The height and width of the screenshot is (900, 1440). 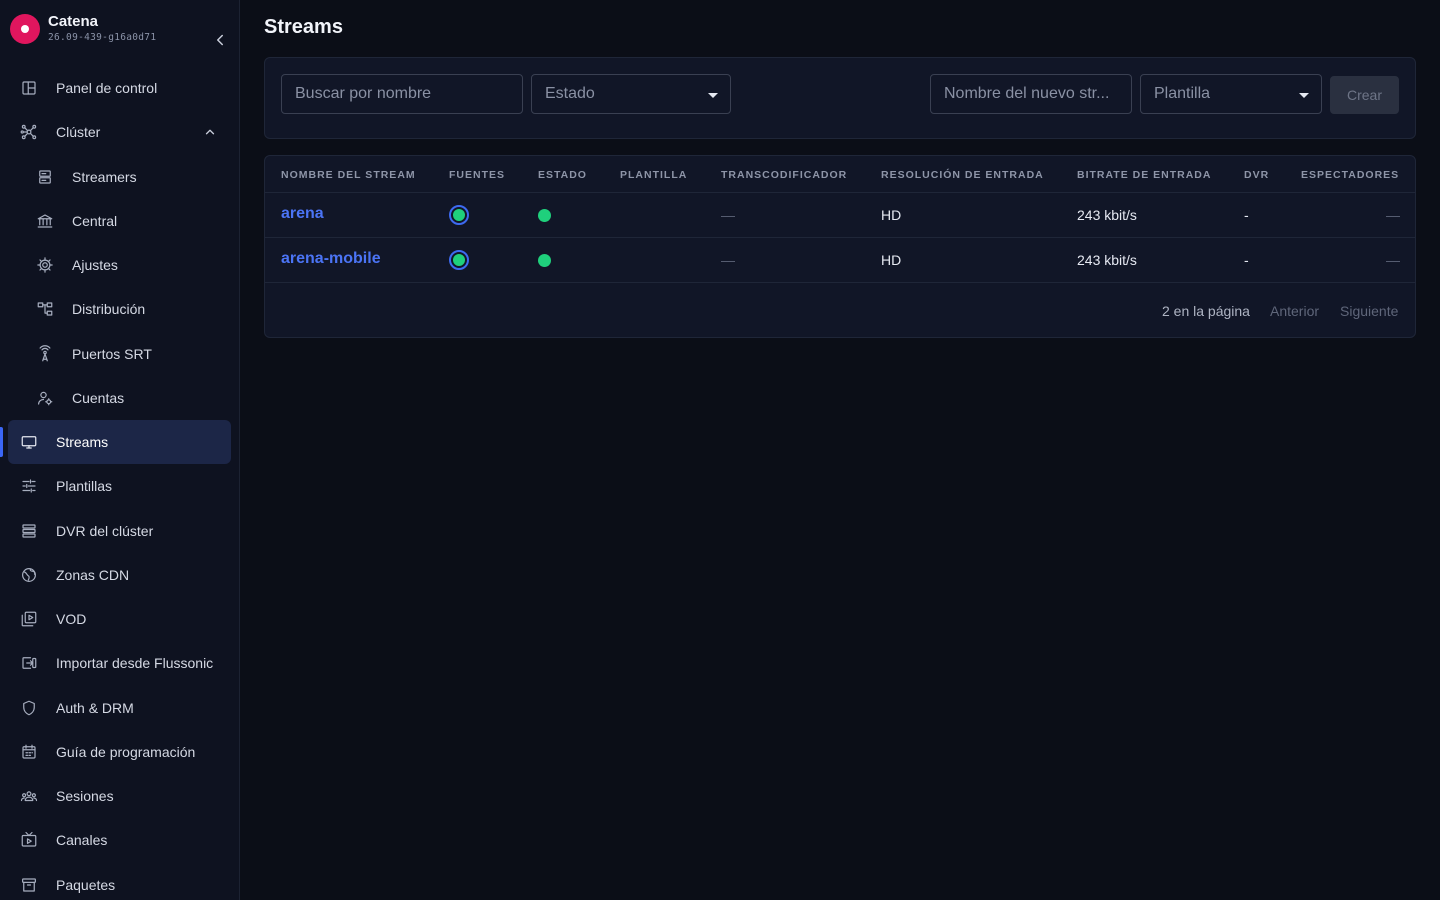 I want to click on sidebar-item-import-flussonic: Importar desde Flussonic, so click(x=119, y=663).